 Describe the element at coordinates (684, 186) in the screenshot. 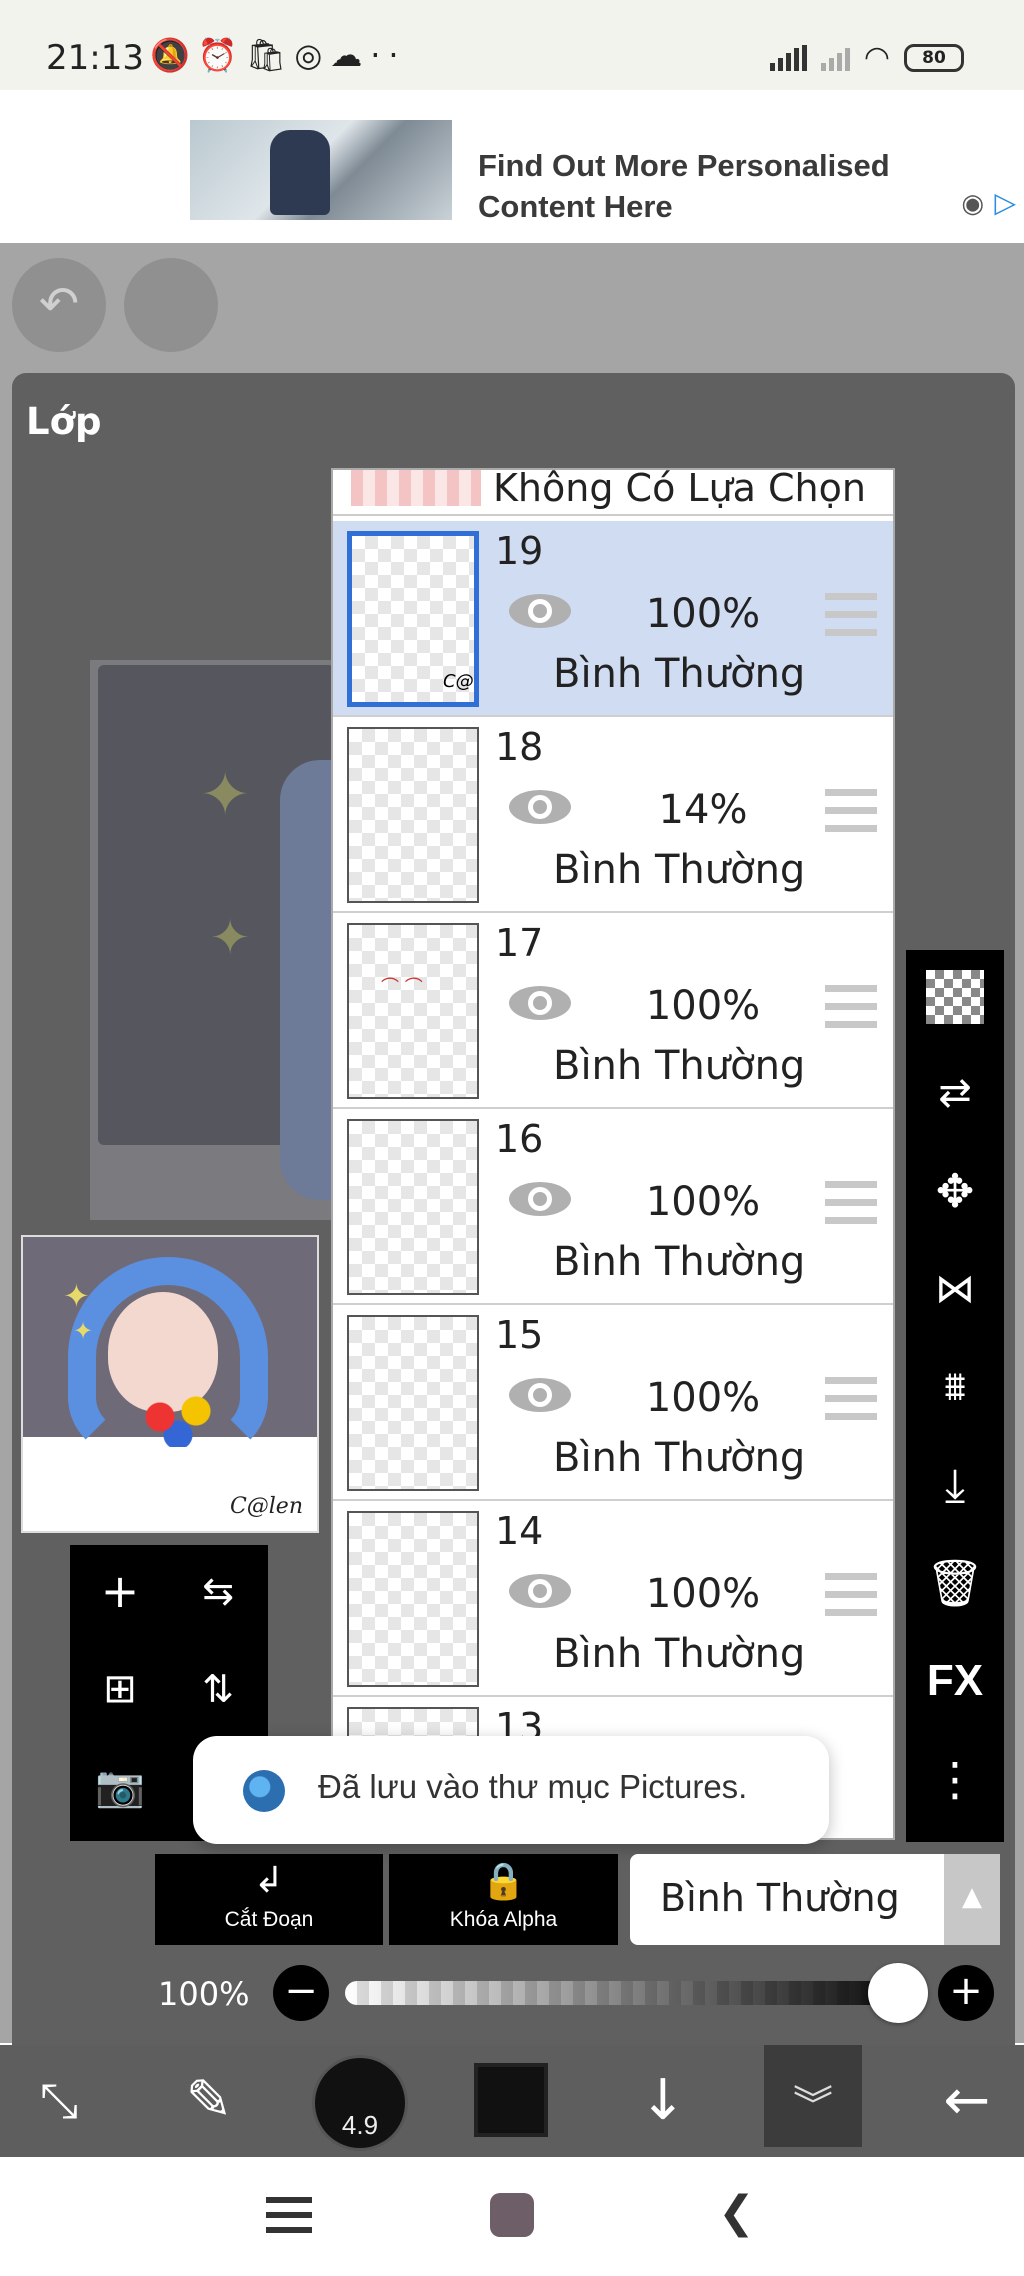

I see `ad-headline: Find Out More Personalised Content Here` at that location.